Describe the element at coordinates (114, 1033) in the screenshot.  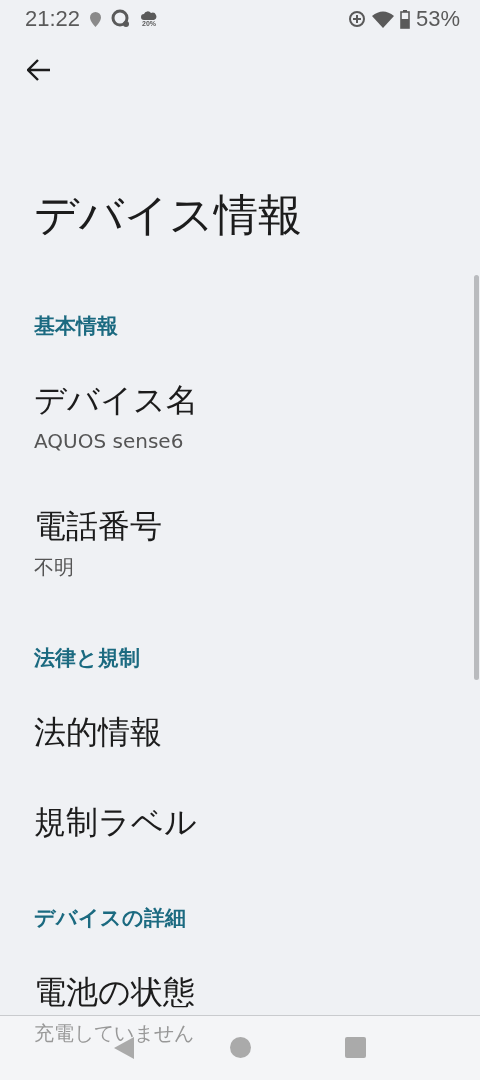
I see `setting-summary: 充電していません` at that location.